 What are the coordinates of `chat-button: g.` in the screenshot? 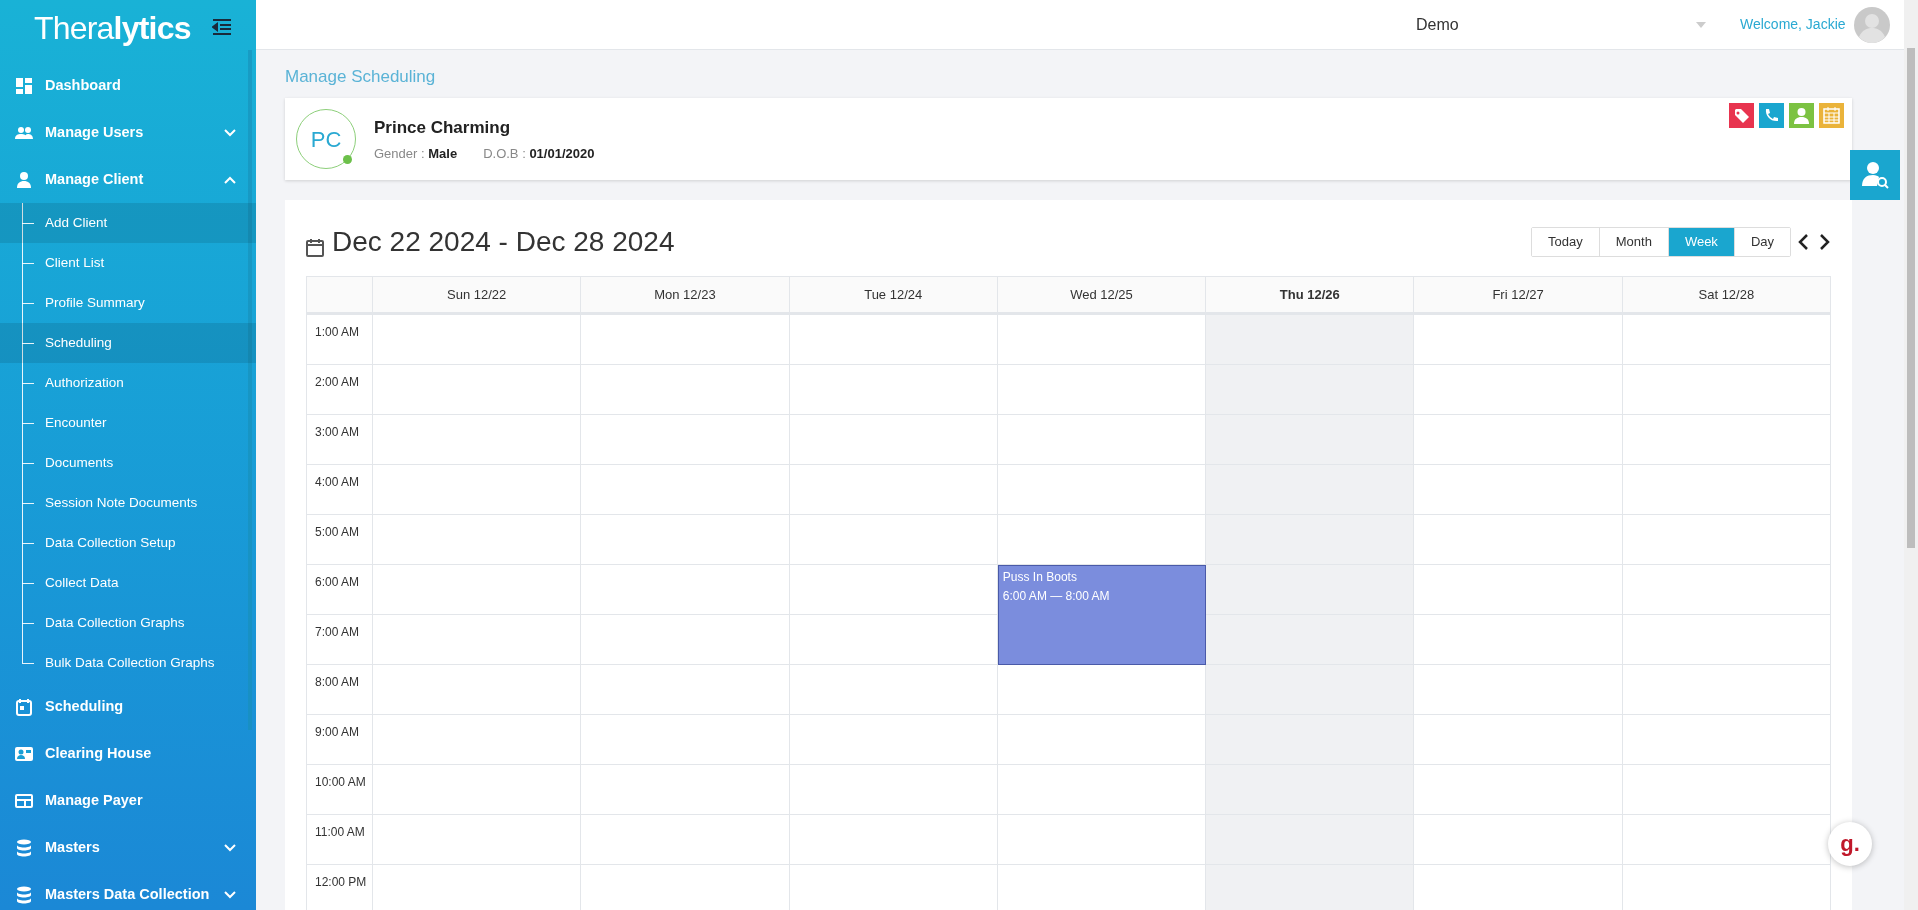 It's located at (1850, 844).